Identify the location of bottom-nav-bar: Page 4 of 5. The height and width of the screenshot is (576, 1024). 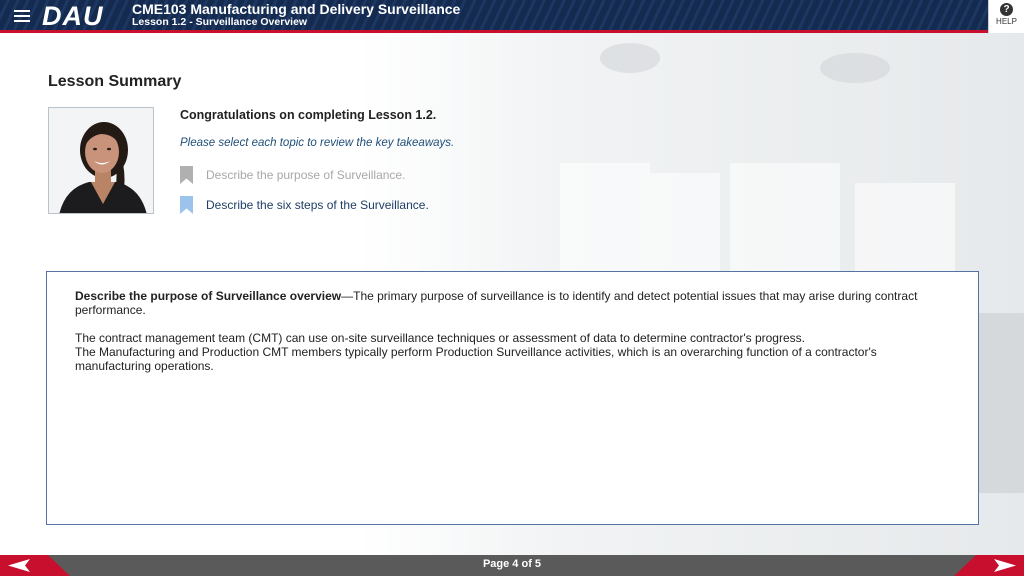
(512, 565).